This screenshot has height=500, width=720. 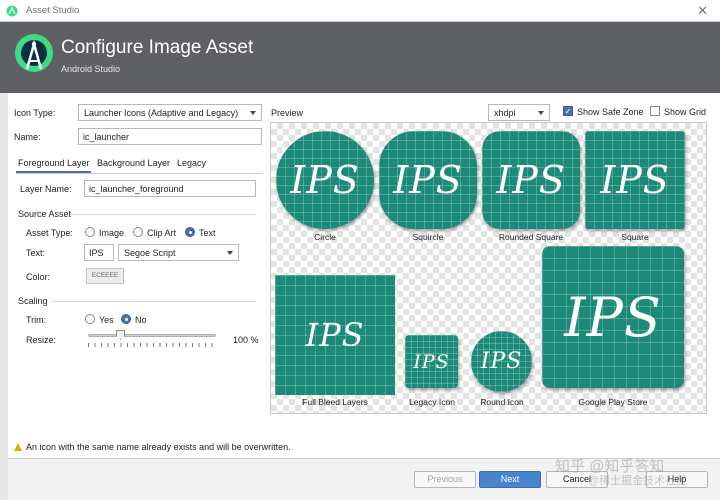 I want to click on android-studio-icon, so click(x=12, y=11).